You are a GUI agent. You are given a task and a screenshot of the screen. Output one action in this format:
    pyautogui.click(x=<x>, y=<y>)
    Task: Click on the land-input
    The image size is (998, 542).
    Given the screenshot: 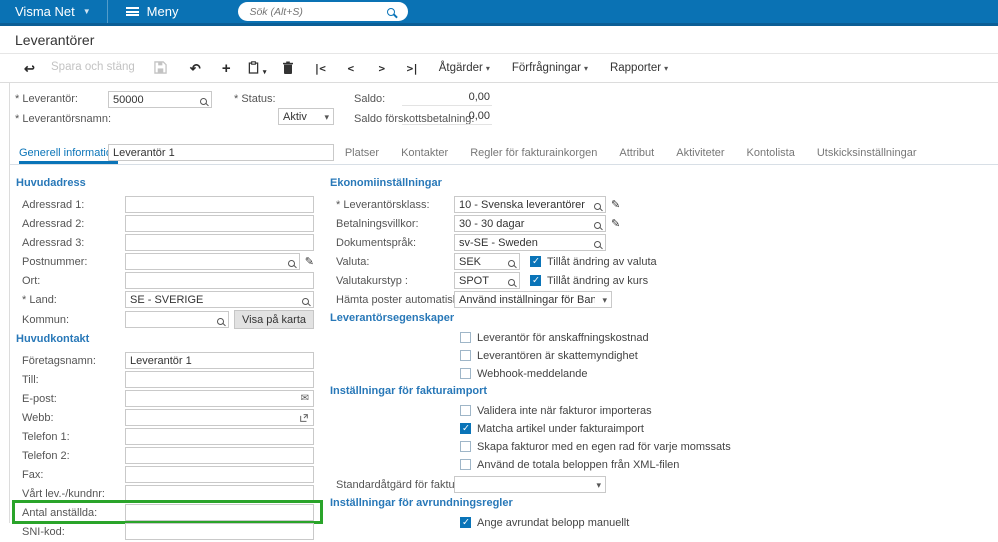 What is the action you would take?
    pyautogui.click(x=219, y=299)
    